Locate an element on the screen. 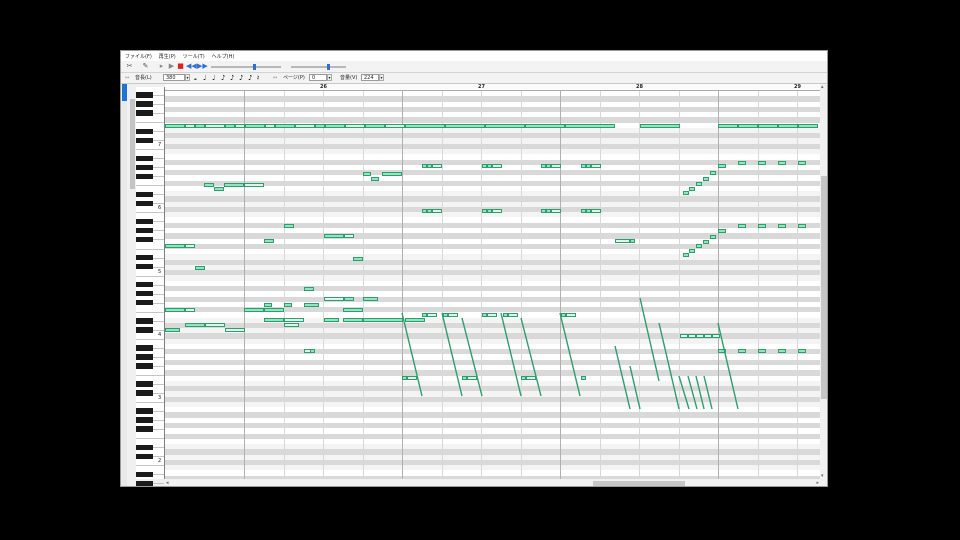 Image resolution: width=960 pixels, height=540 pixels. sixtyfourth-note-icon: ♪ is located at coordinates (250, 78).